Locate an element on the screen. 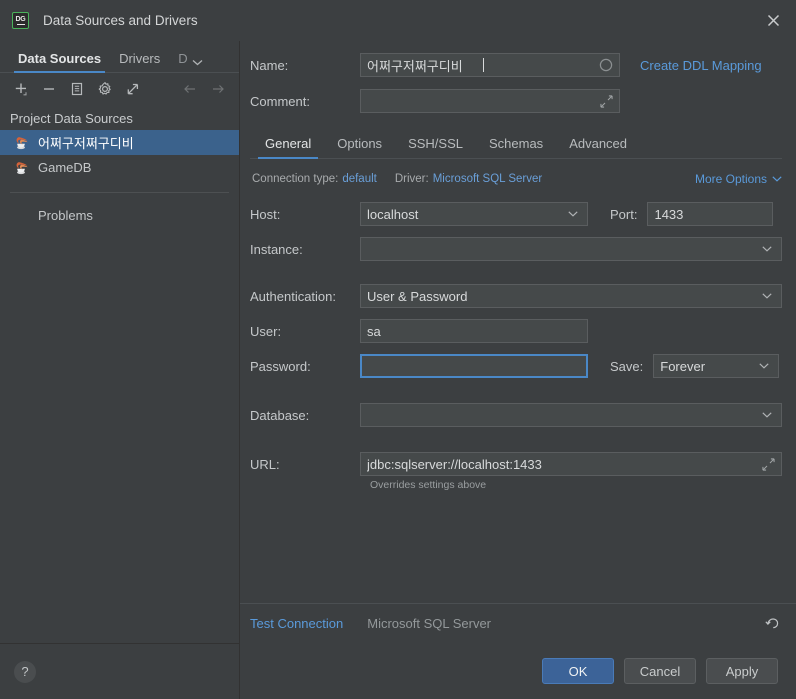 This screenshot has height=699, width=796. close-icon is located at coordinates (773, 20).